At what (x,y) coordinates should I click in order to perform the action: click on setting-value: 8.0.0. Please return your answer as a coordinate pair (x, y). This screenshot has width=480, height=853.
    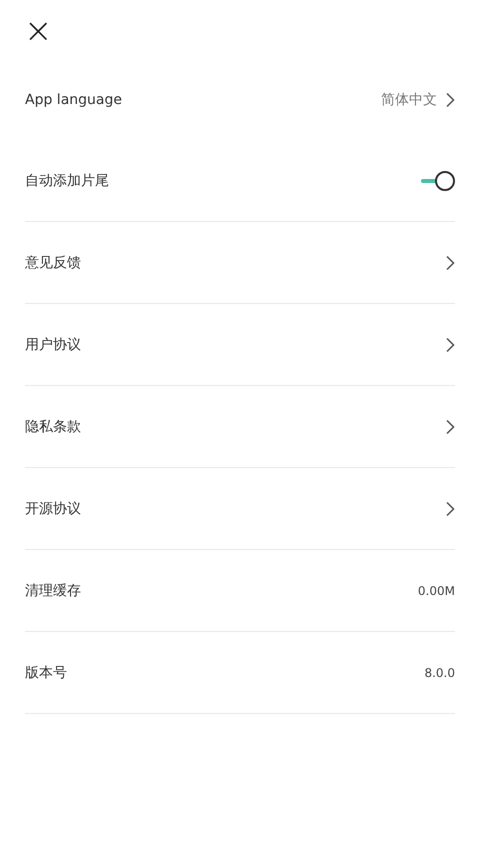
    Looking at the image, I should click on (439, 673).